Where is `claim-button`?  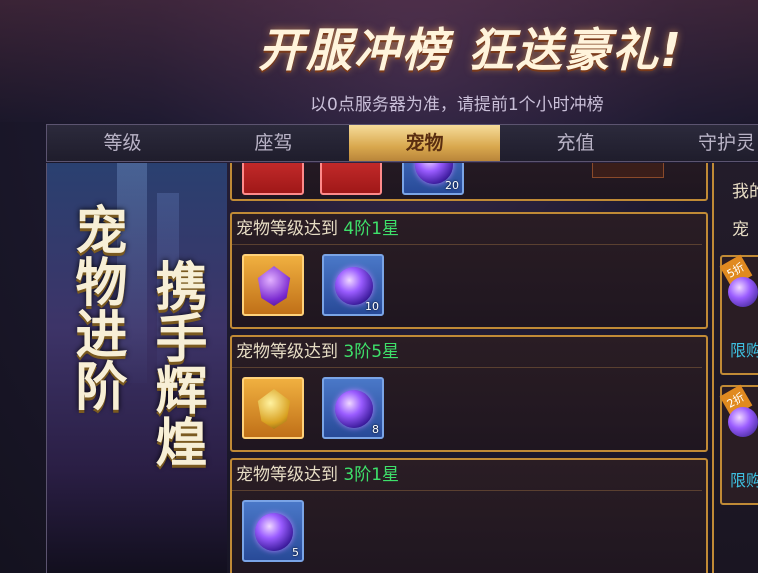
claim-button is located at coordinates (628, 170).